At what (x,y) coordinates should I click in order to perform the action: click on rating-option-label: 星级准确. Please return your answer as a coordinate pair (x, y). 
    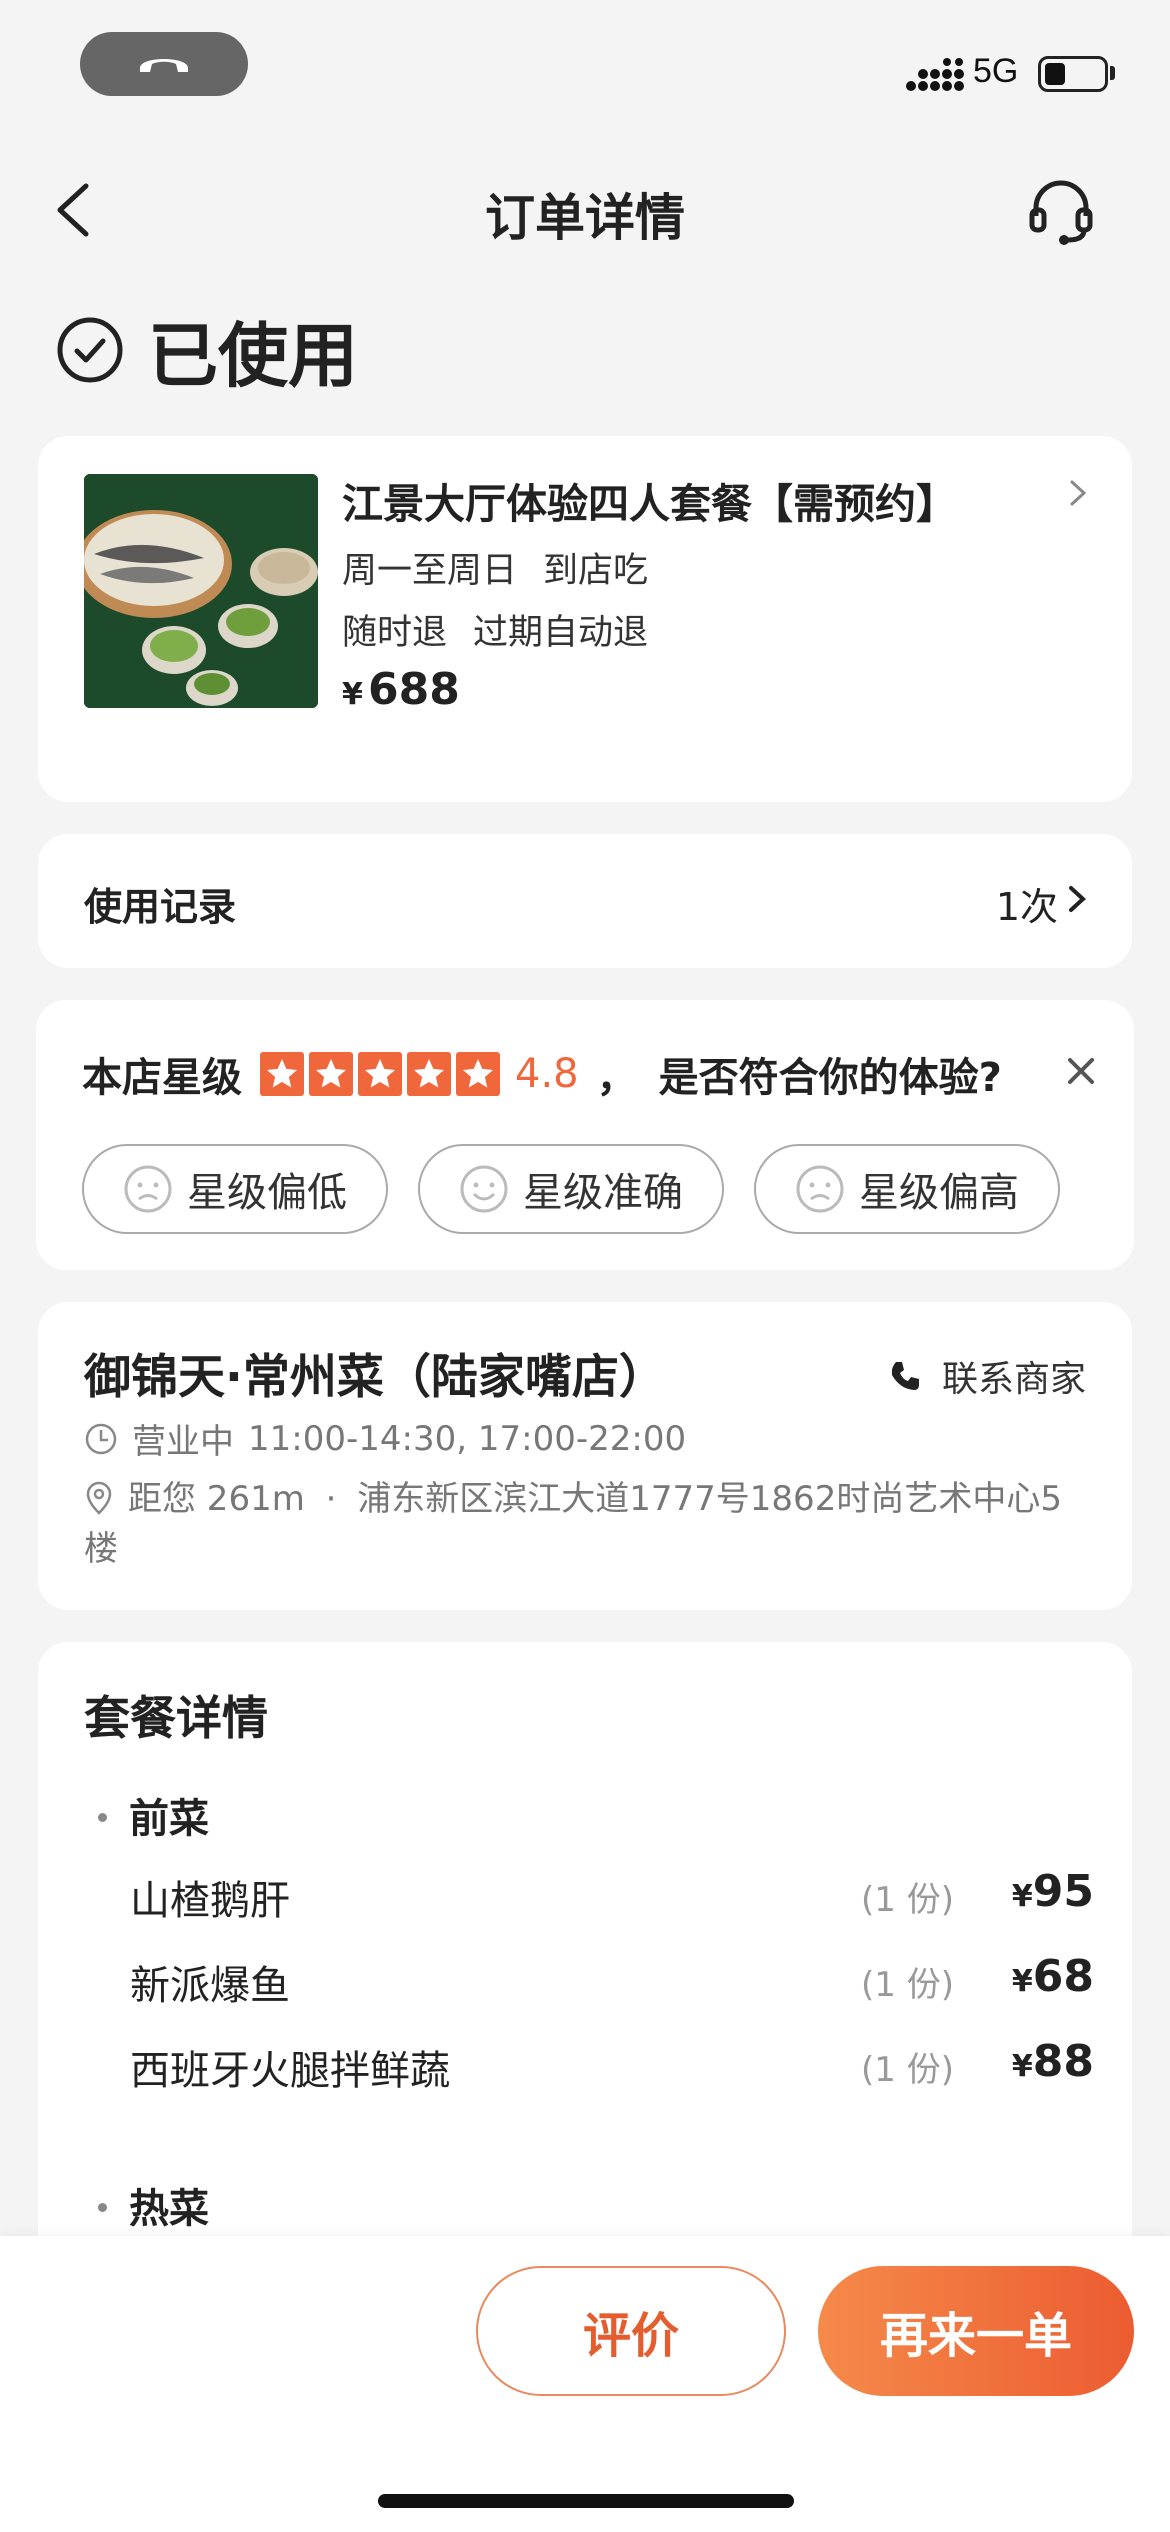
    Looking at the image, I should click on (603, 1193).